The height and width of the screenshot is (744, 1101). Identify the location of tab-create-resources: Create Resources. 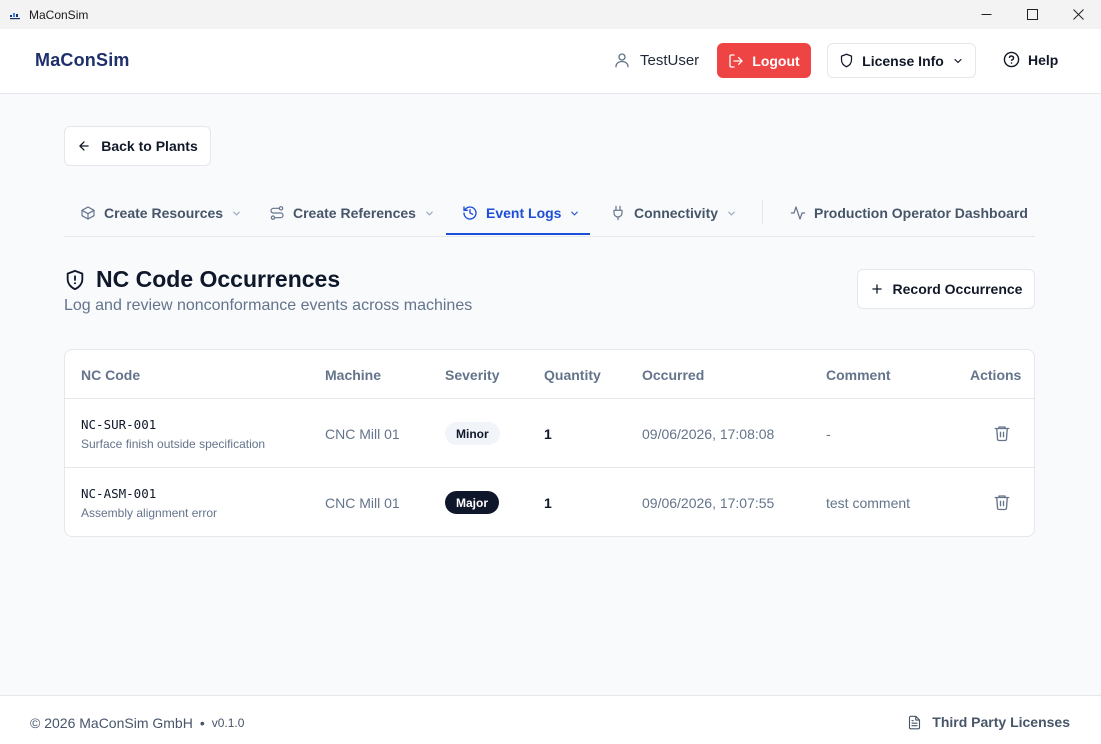
(161, 213).